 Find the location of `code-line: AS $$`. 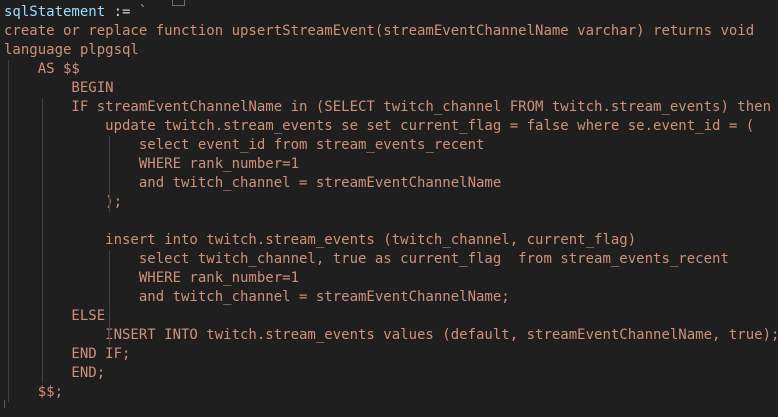

code-line: AS $$ is located at coordinates (42, 69).